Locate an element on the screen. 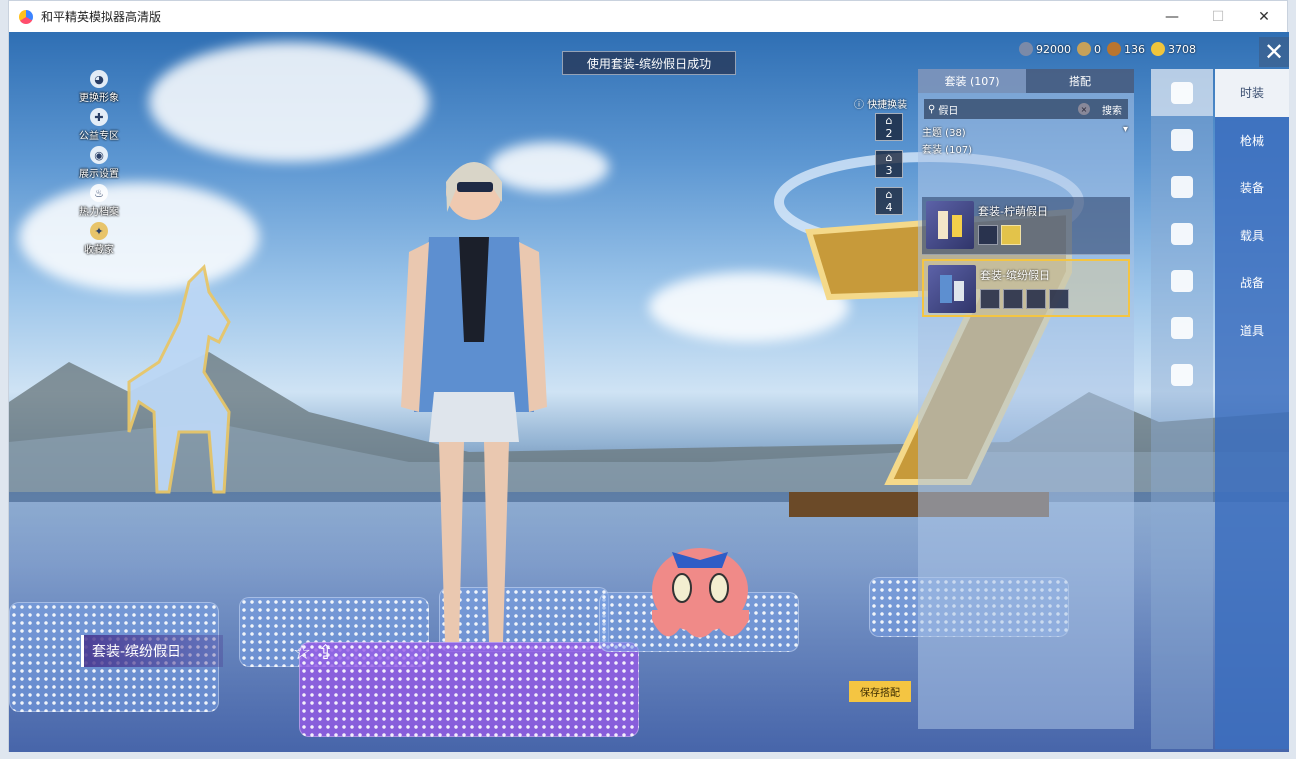  category-vehicles: 载具 is located at coordinates (1252, 236).